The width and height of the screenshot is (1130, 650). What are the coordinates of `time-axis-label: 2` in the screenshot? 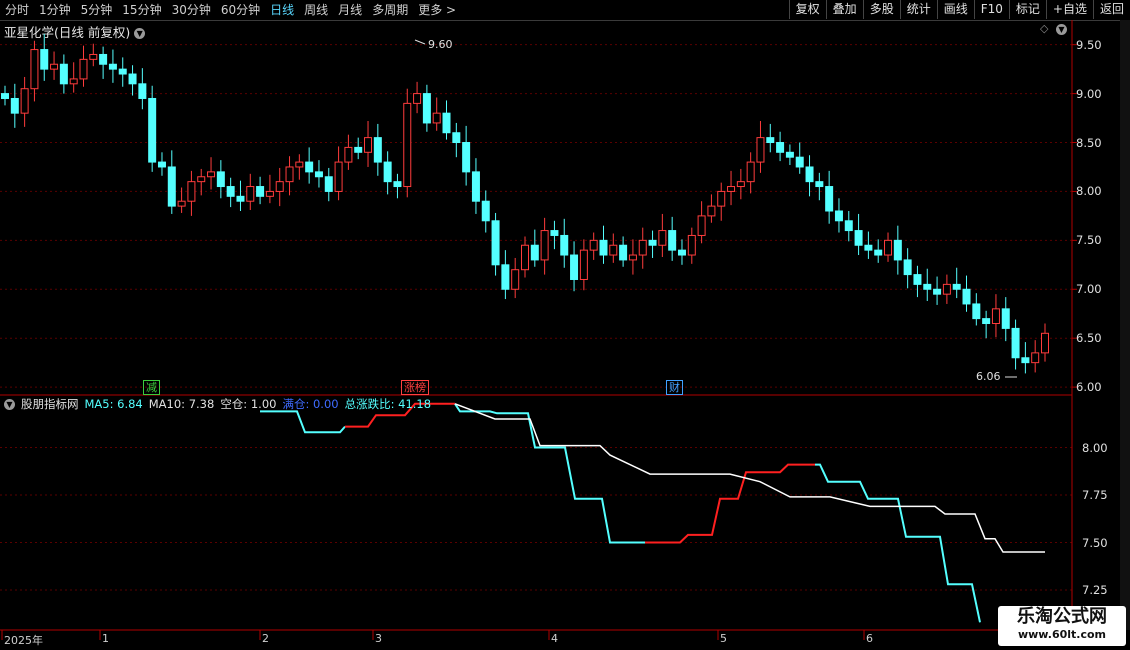 It's located at (265, 638).